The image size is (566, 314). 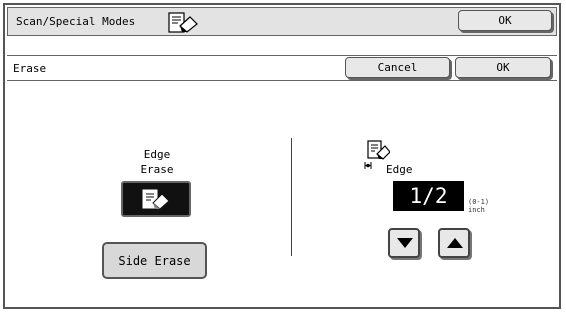 What do you see at coordinates (76, 21) in the screenshot?
I see `header-title: Scan/Special Modes` at bounding box center [76, 21].